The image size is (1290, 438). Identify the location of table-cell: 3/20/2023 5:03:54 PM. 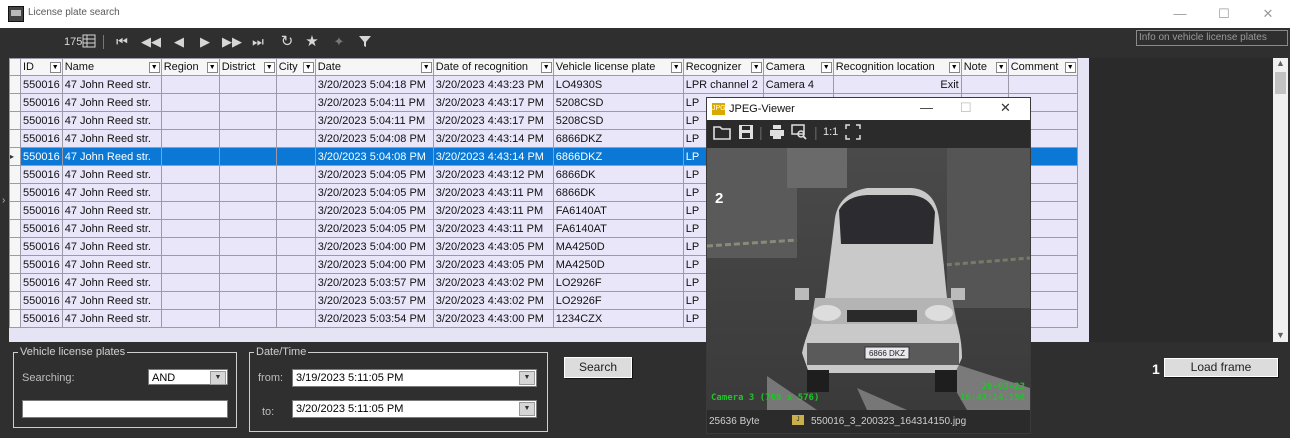
(374, 318).